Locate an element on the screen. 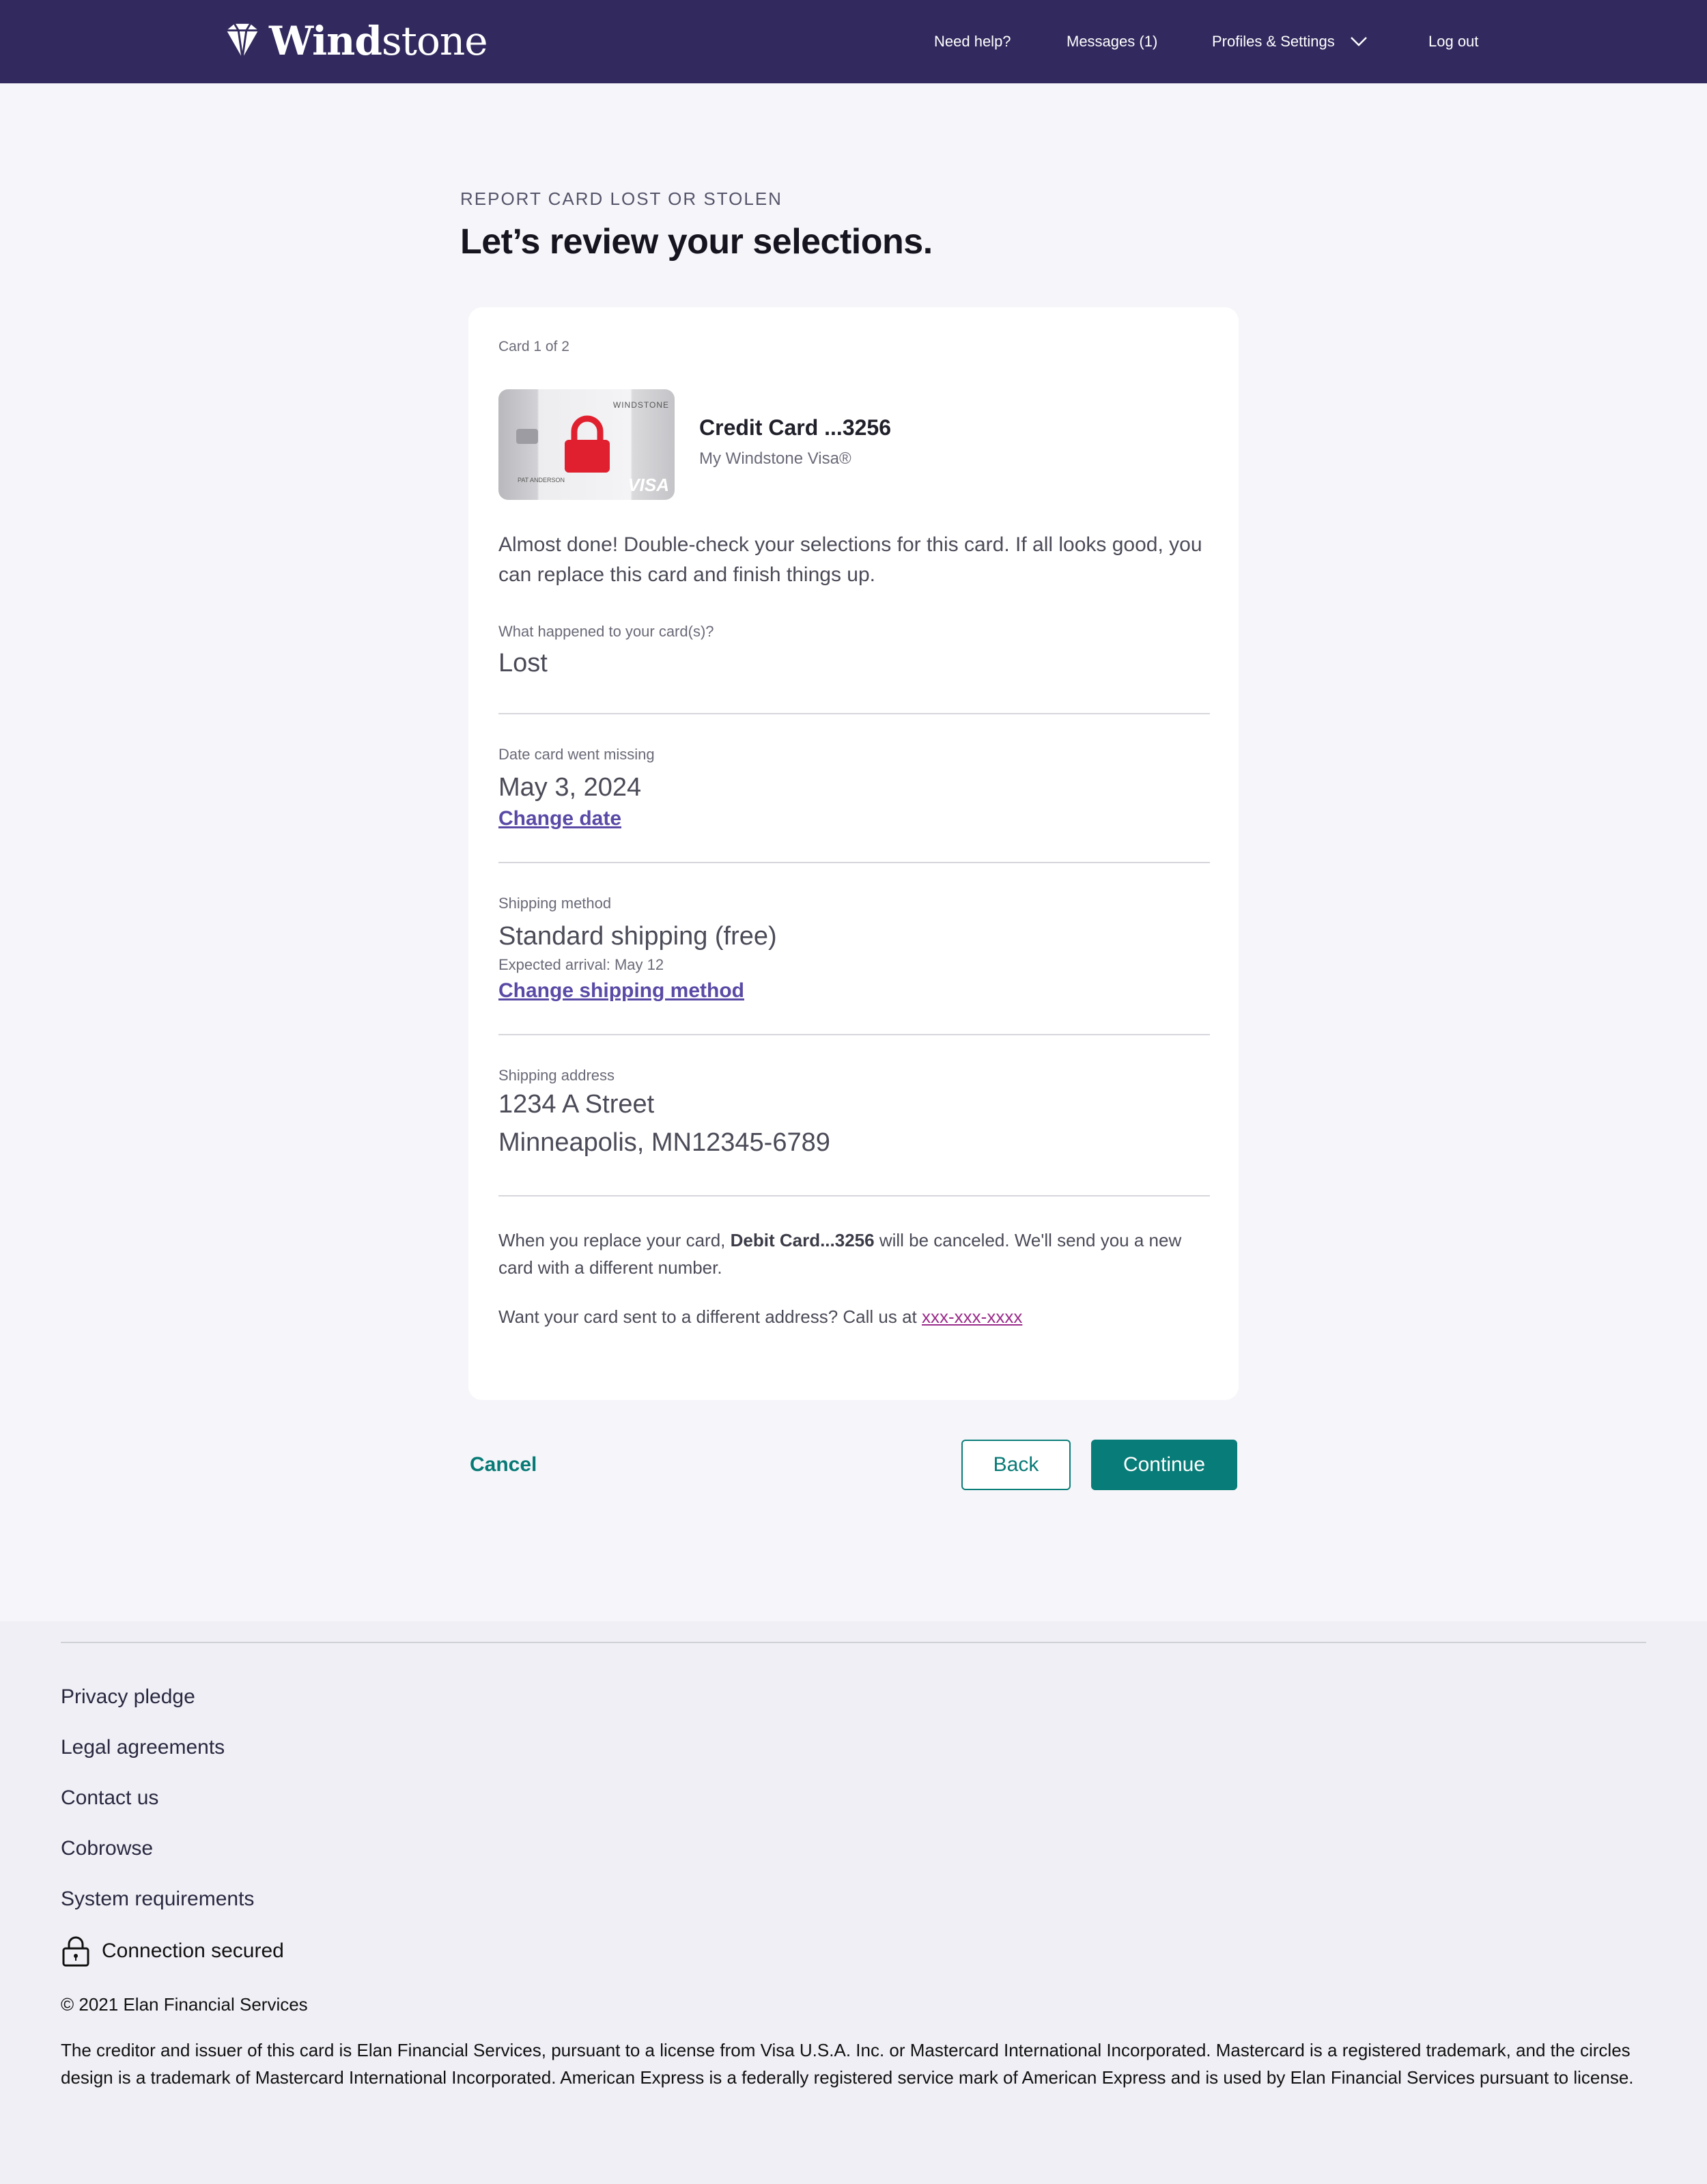 The width and height of the screenshot is (1707, 2184). card-product: My Windstone Visa® is located at coordinates (775, 459).